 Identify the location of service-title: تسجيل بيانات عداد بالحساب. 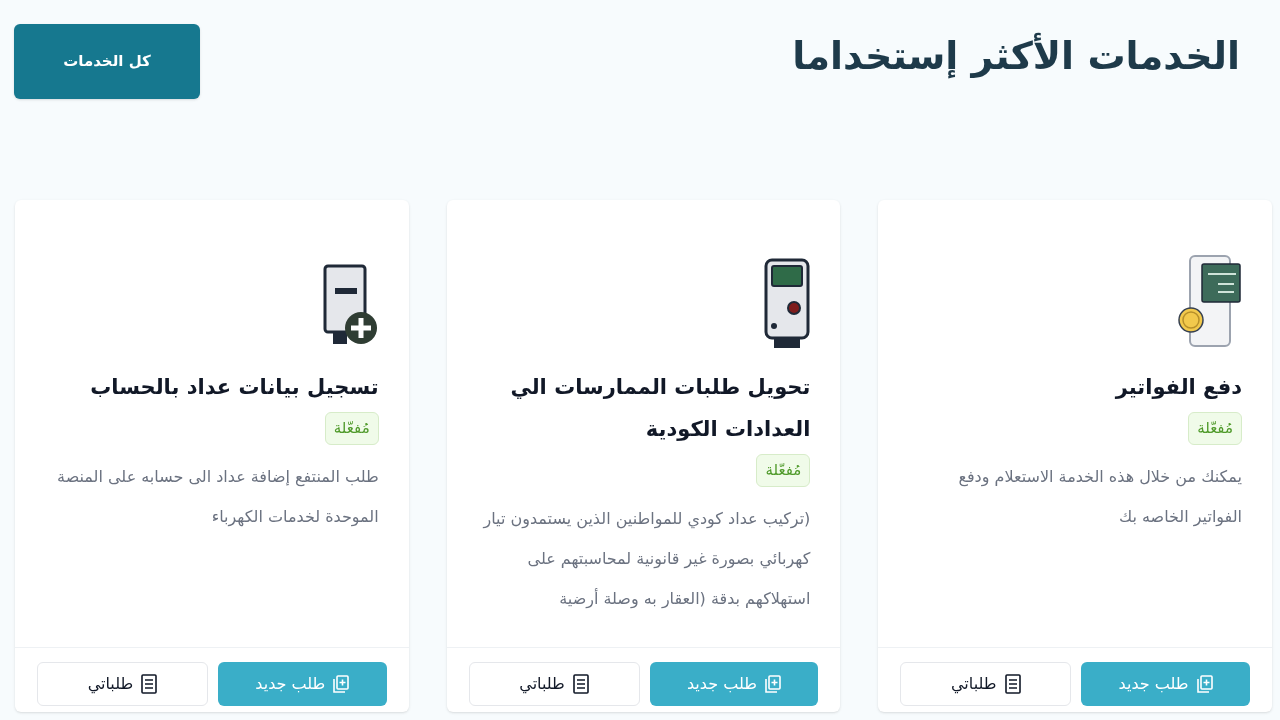
(234, 387).